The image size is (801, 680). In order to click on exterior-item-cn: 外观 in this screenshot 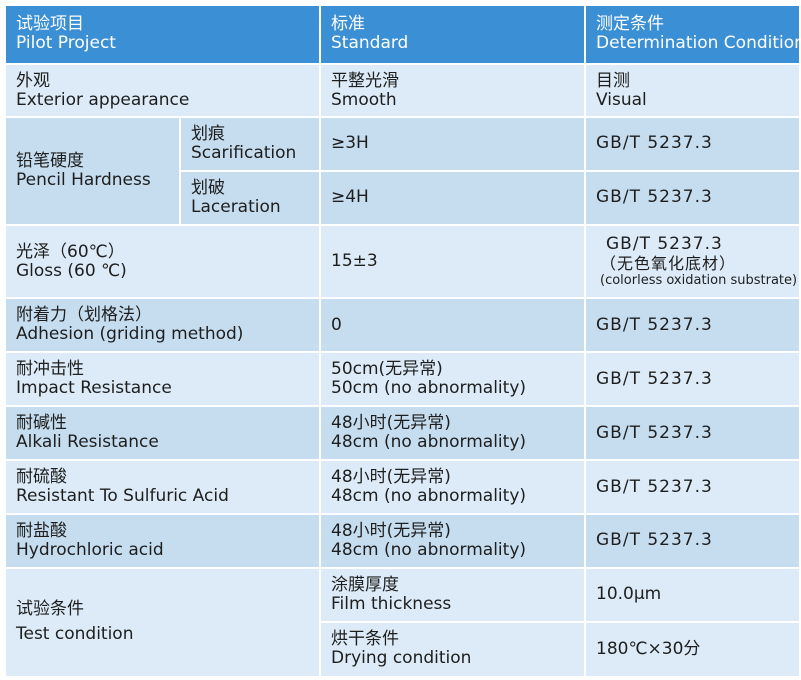, I will do `click(33, 80)`.